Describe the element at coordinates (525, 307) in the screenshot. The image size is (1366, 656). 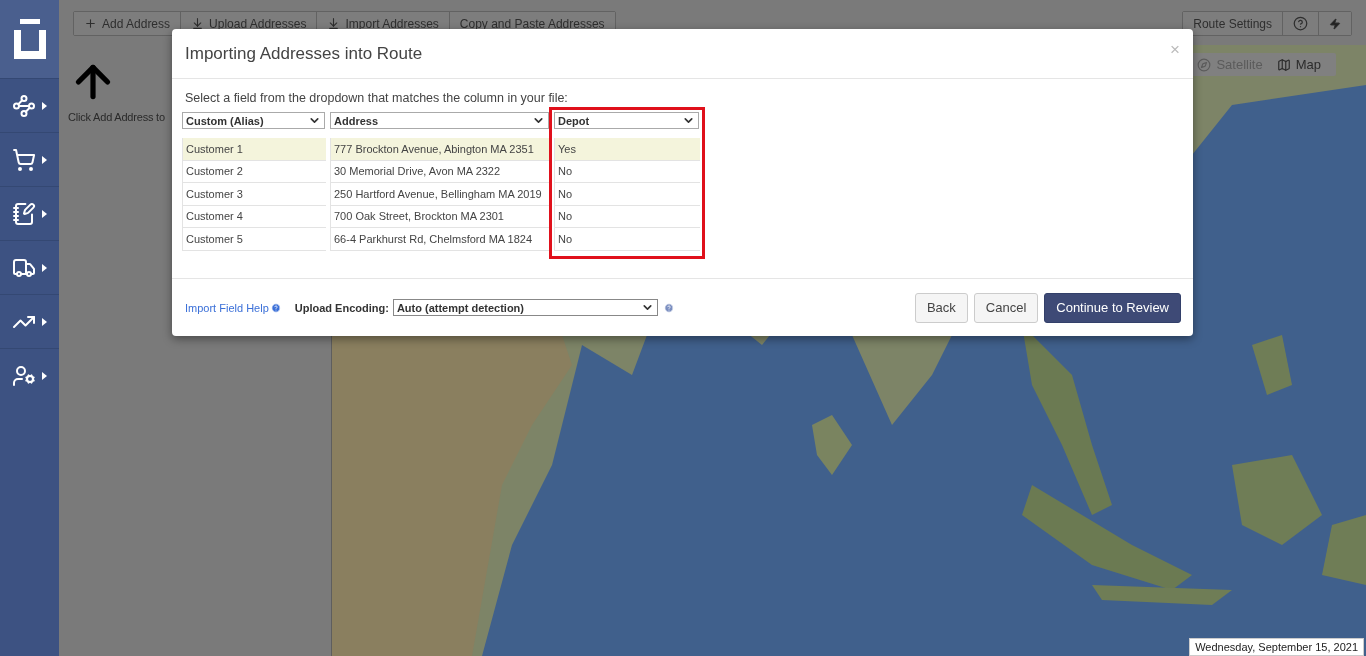
I see `encoding-dropdown: Auto (attempt detection)` at that location.